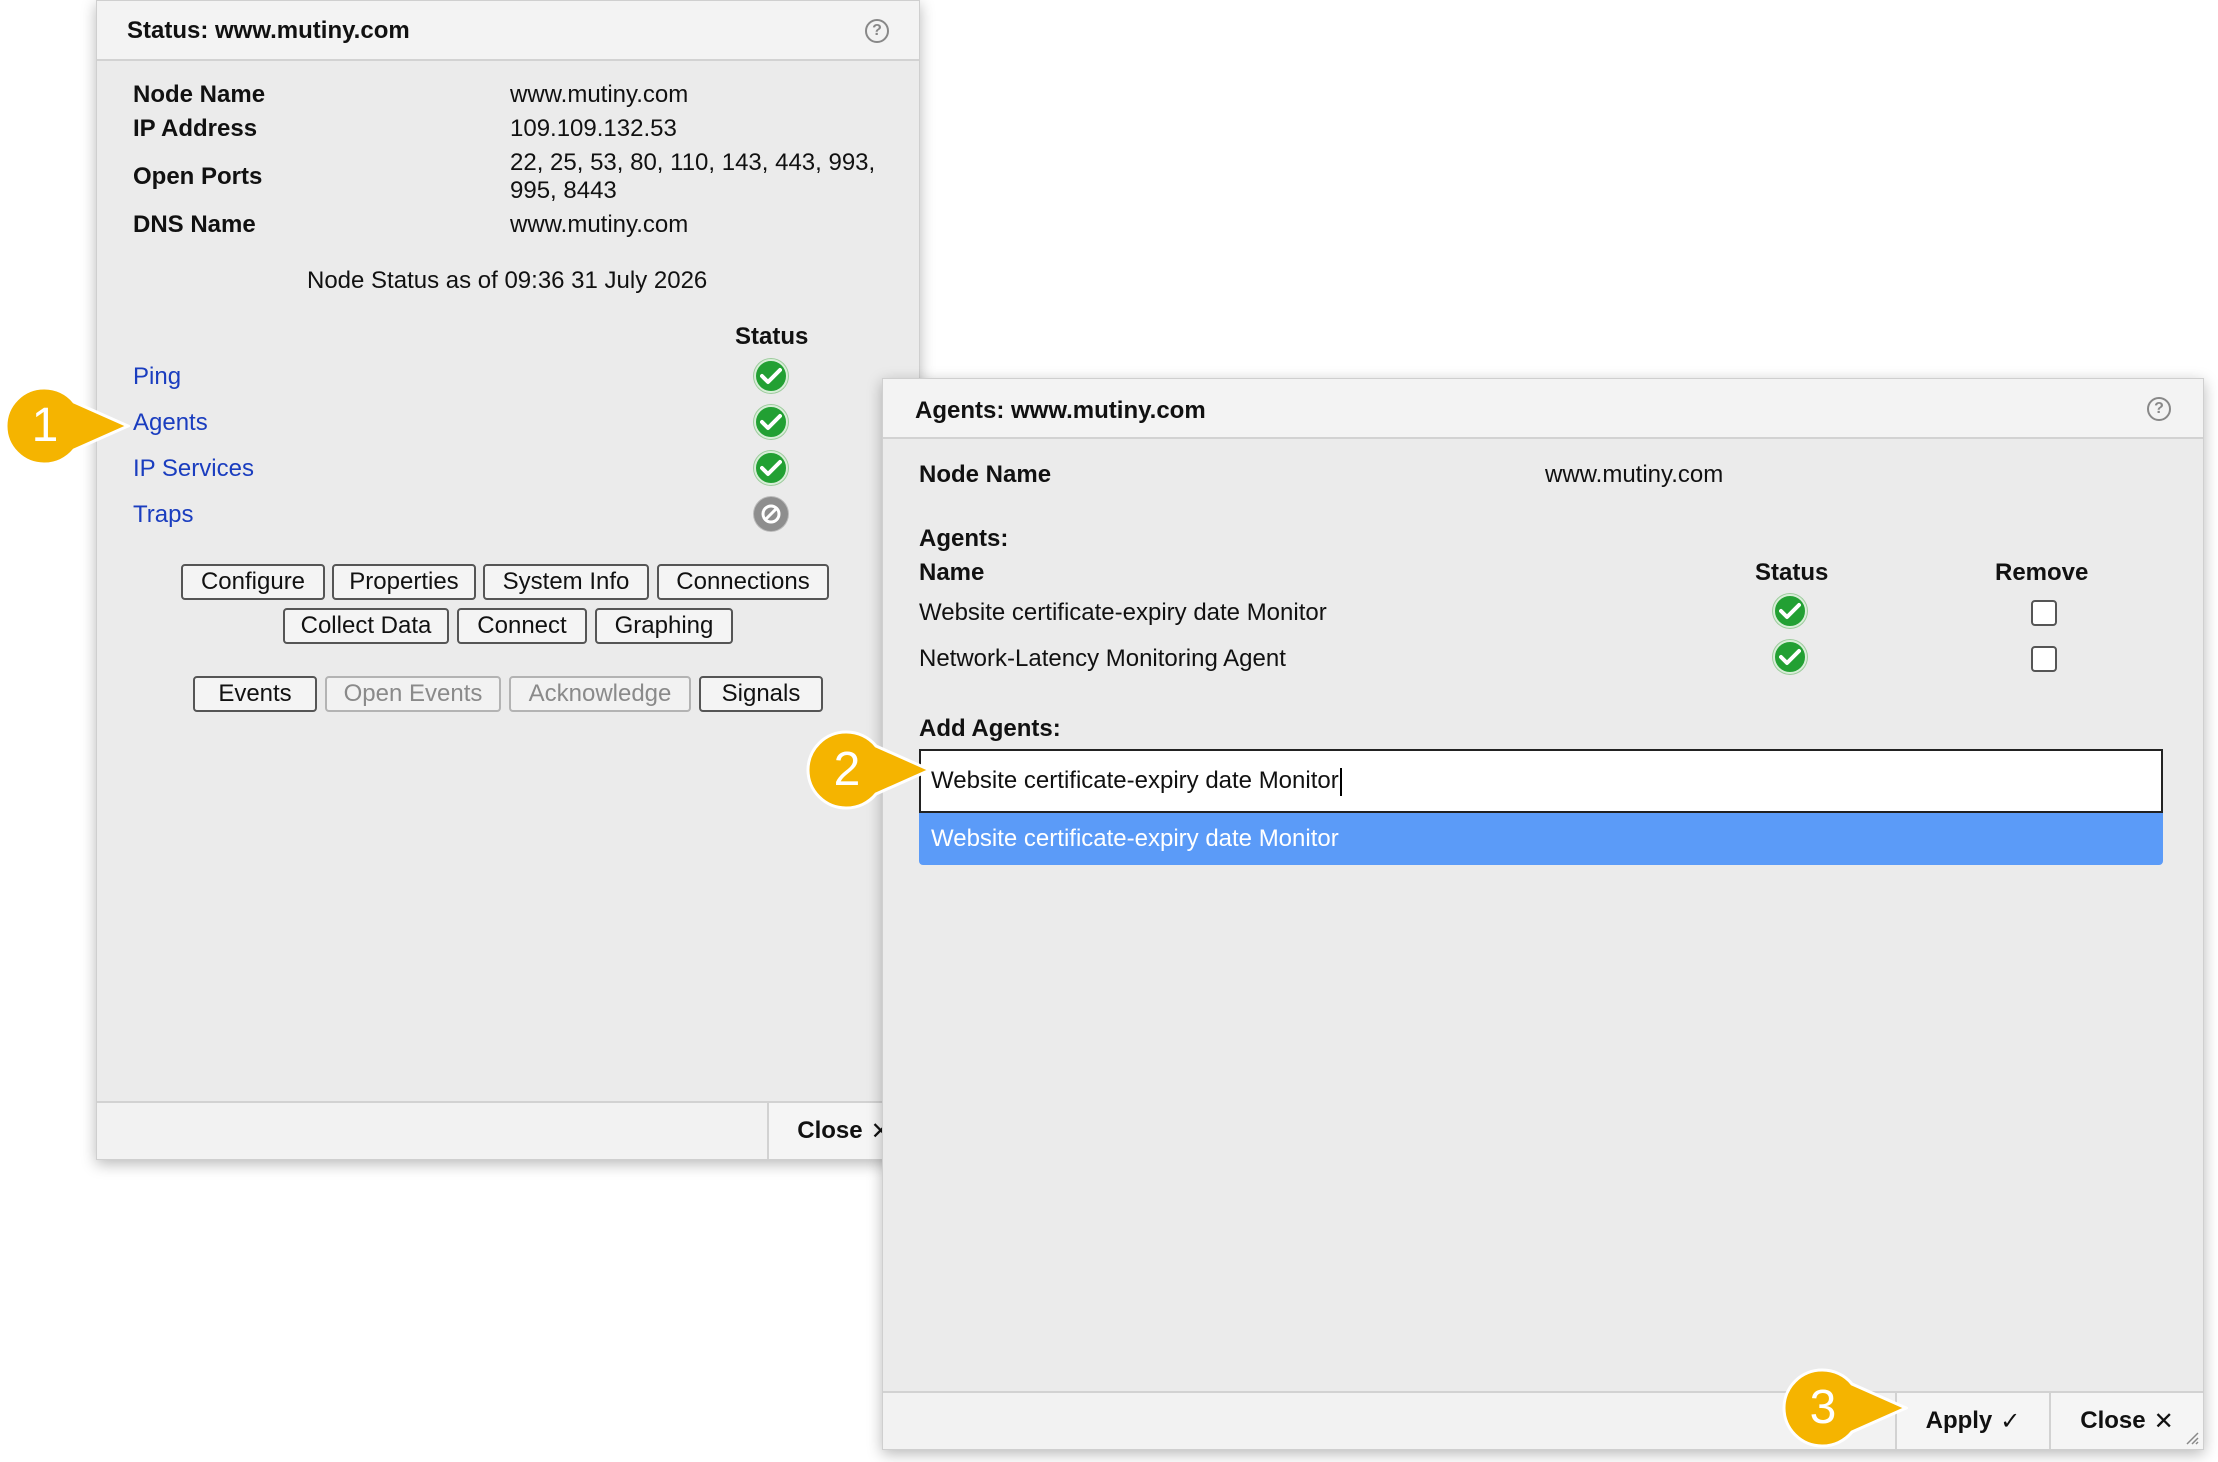 The image size is (2218, 1462). What do you see at coordinates (771, 468) in the screenshot?
I see `ip-services-status-ok-icon` at bounding box center [771, 468].